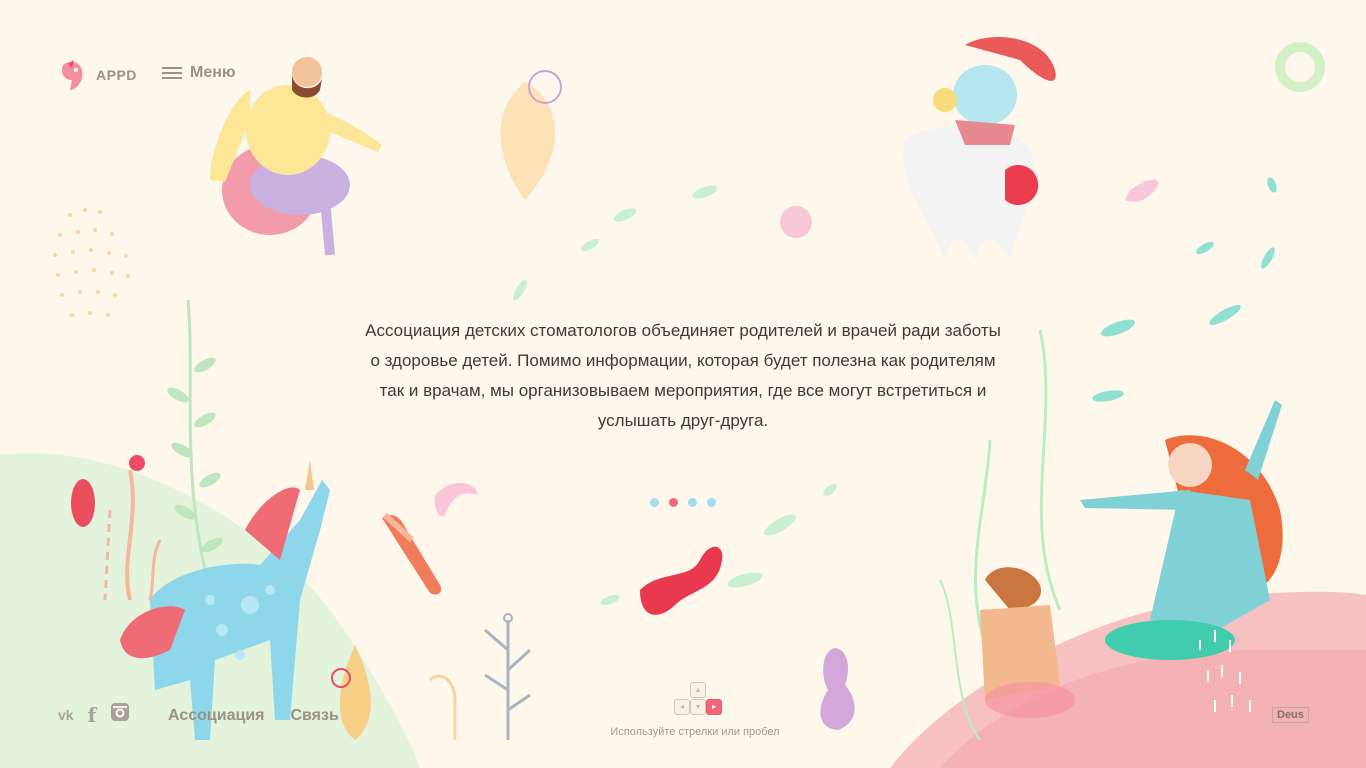  What do you see at coordinates (66, 715) in the screenshot?
I see `vk-icon: vk` at bounding box center [66, 715].